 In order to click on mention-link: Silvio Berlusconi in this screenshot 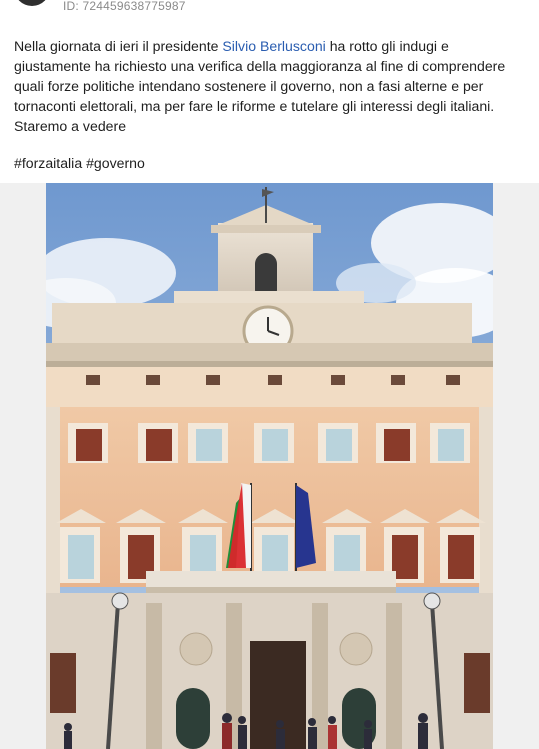, I will do `click(273, 46)`.